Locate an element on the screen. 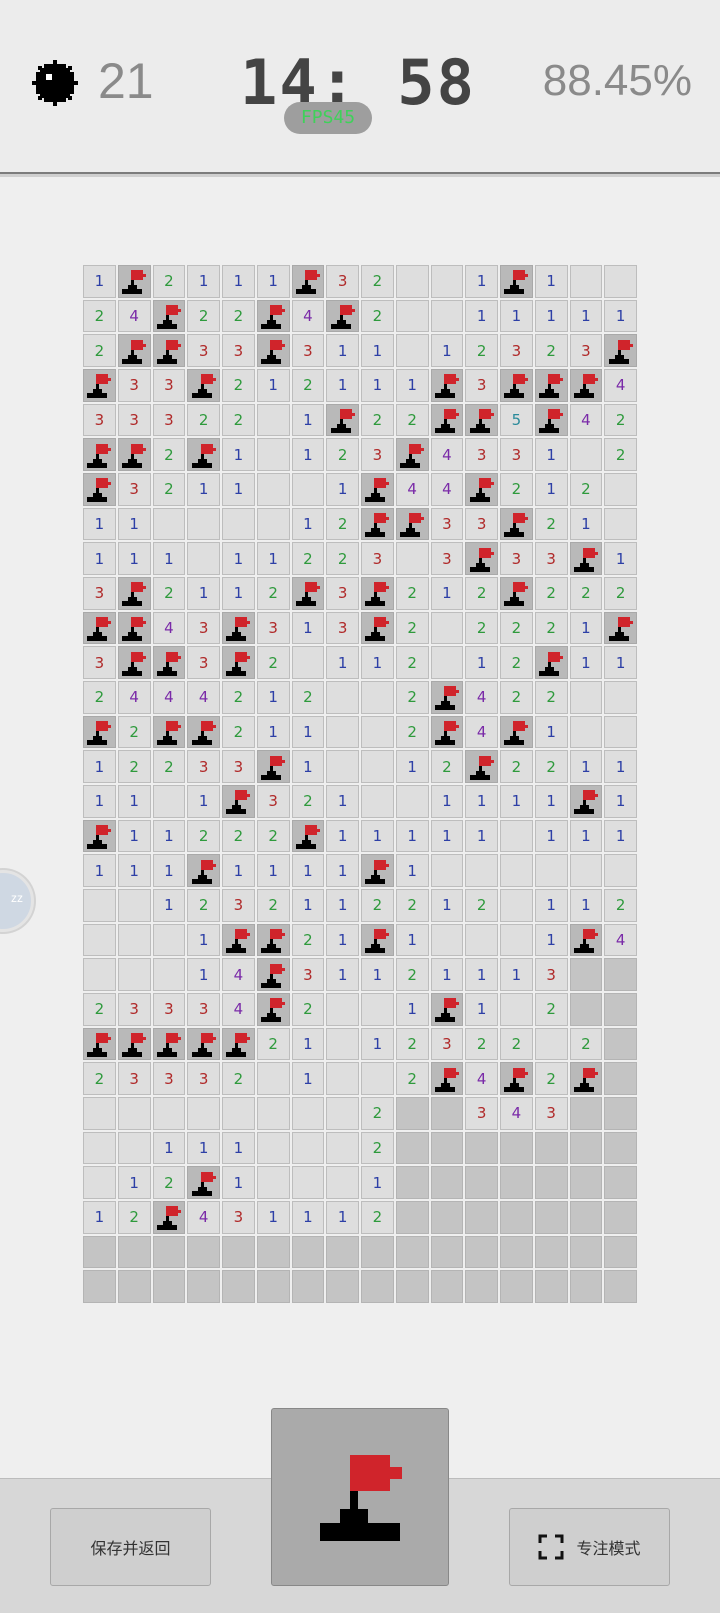 The width and height of the screenshot is (720, 1613). flag-mode-toggle is located at coordinates (360, 1497).